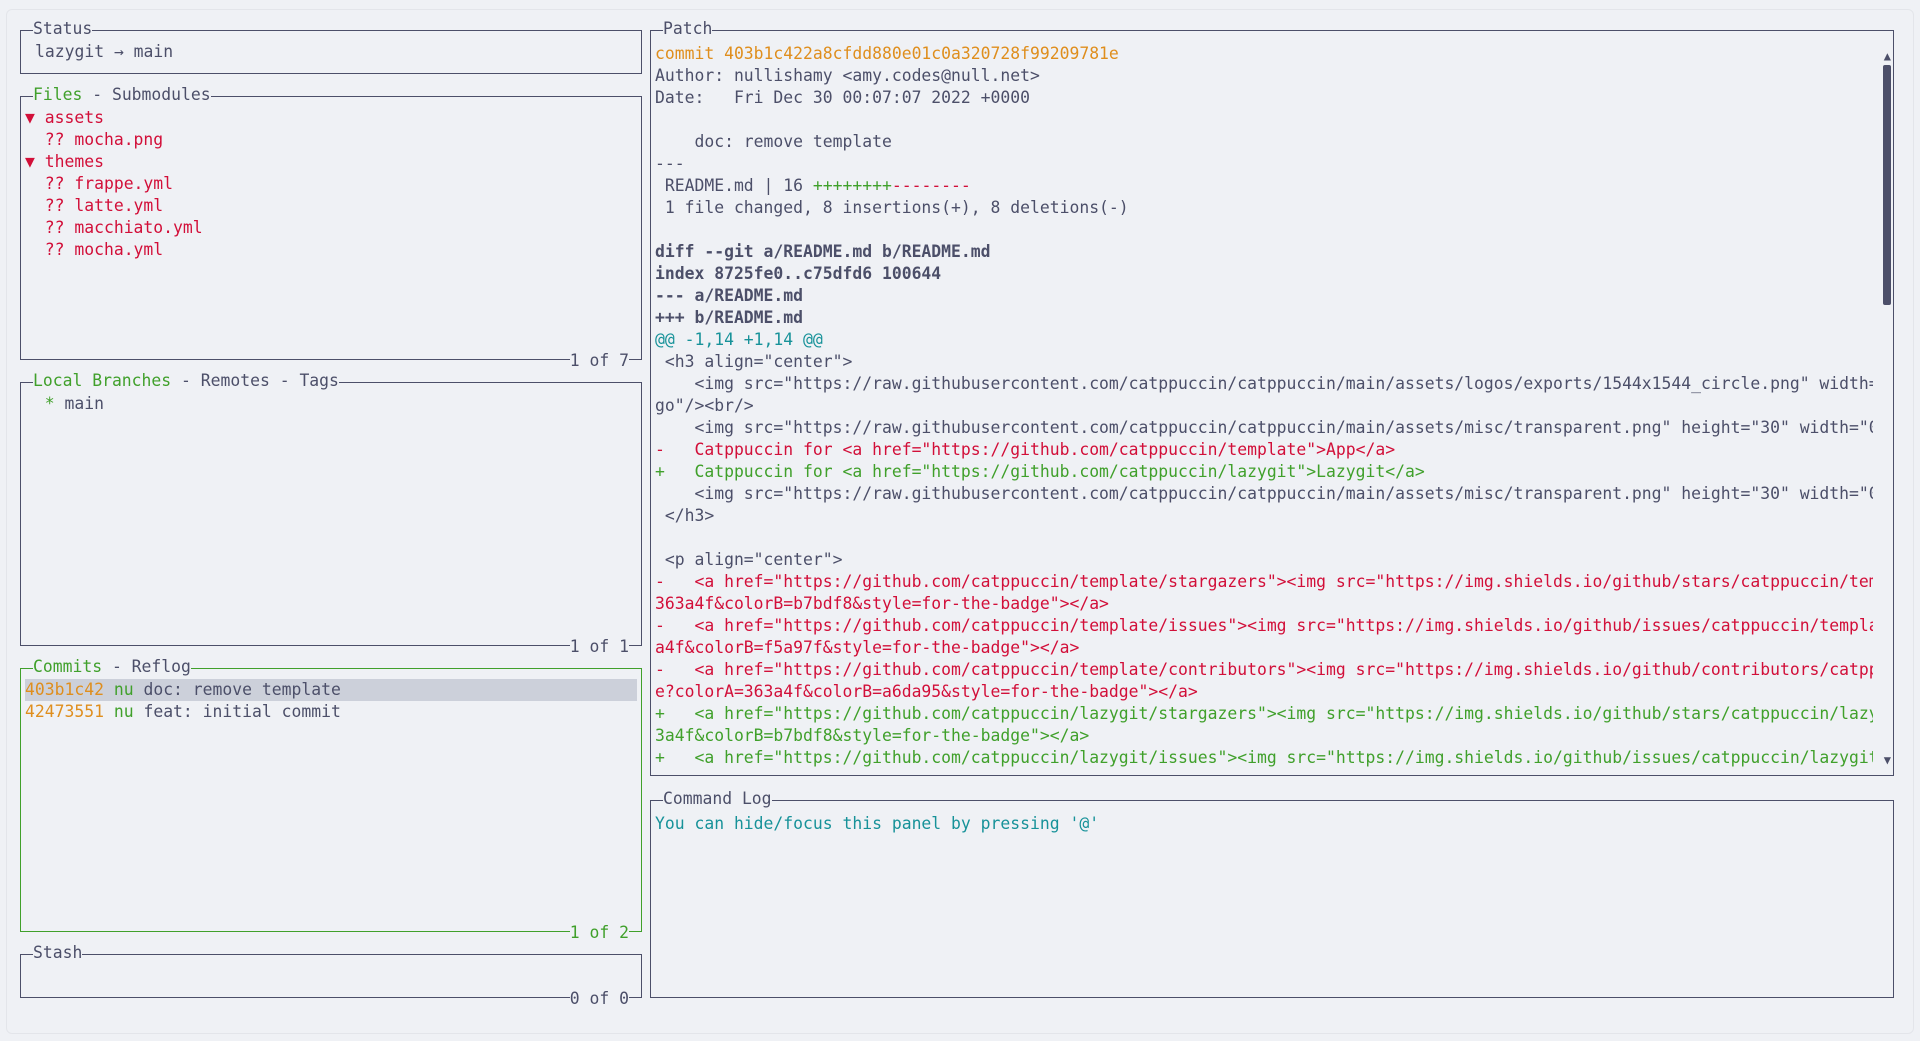 The height and width of the screenshot is (1041, 1920). I want to click on patch-line: index 8725fe0..c75dfd6 100644, so click(1264, 274).